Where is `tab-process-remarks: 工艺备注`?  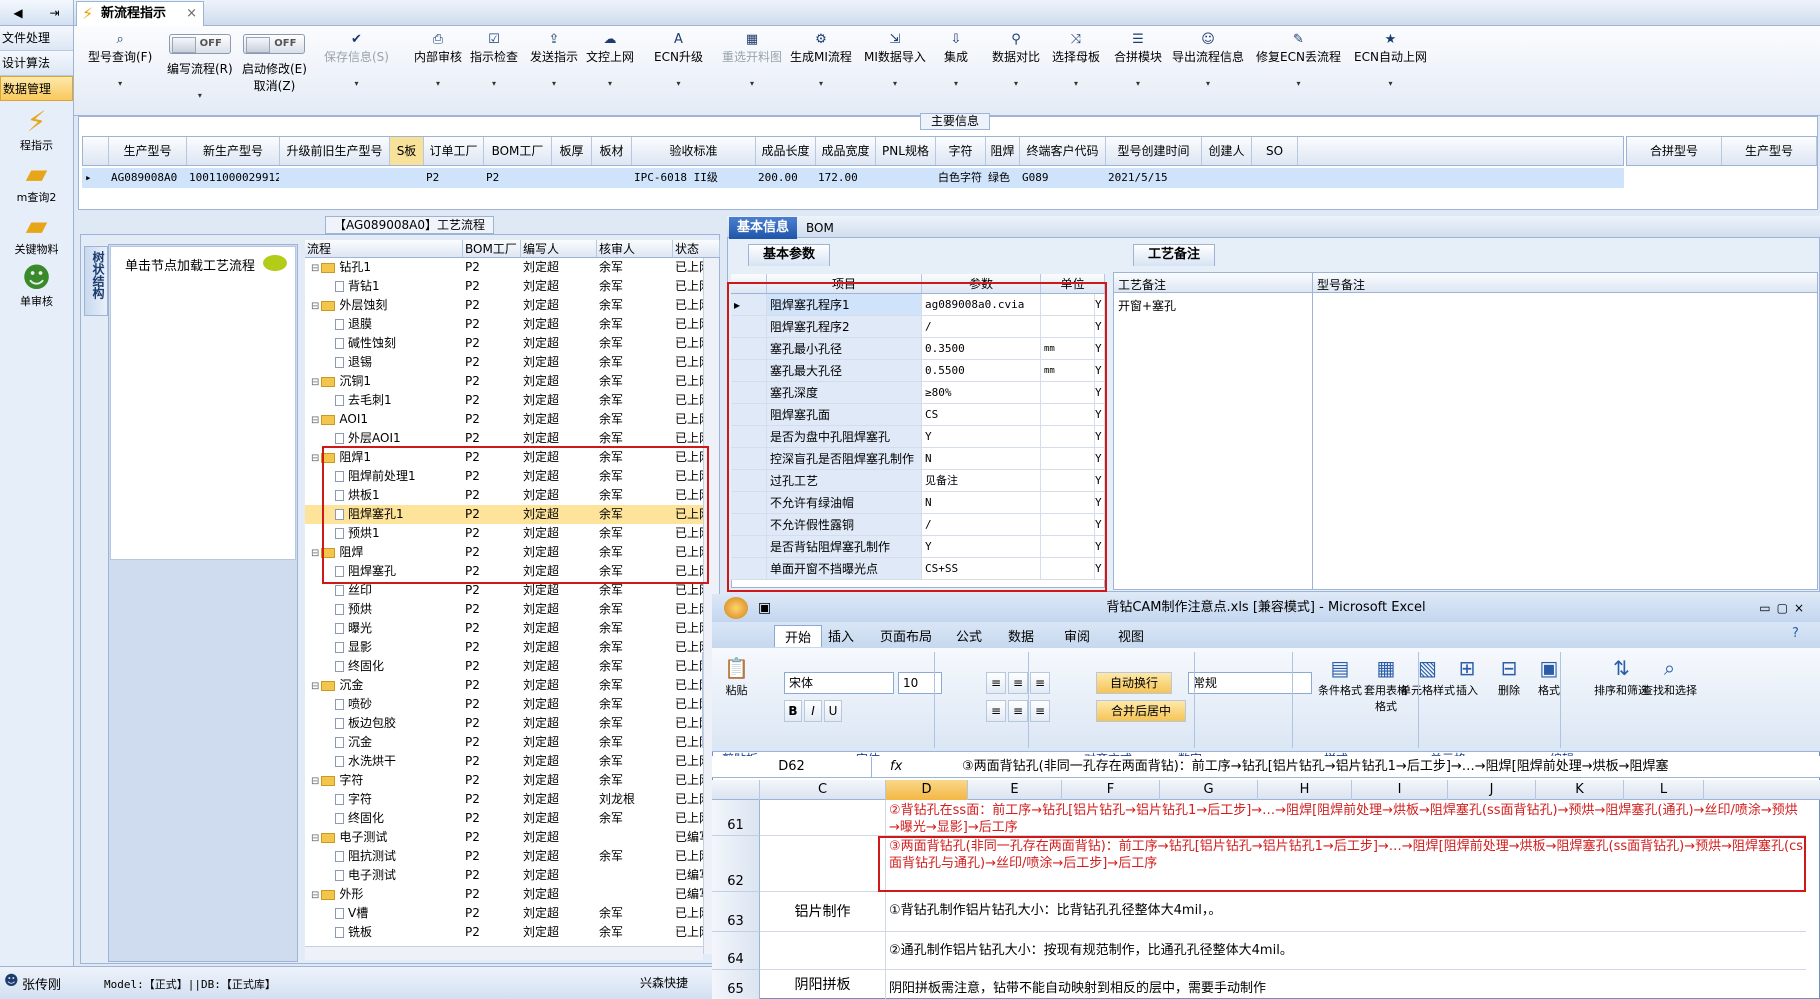 tab-process-remarks: 工艺备注 is located at coordinates (1174, 255).